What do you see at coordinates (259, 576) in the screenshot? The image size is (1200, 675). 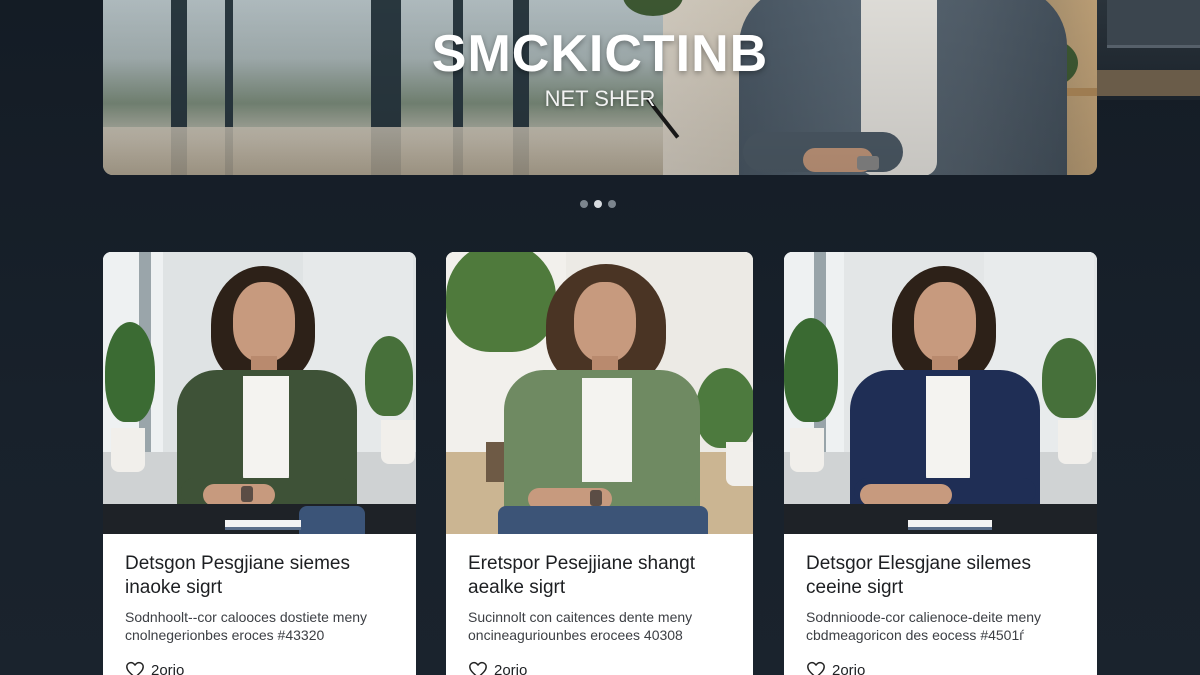 I see `card-title: Detsgon Pesgjiane siemes inaoke sigrt` at bounding box center [259, 576].